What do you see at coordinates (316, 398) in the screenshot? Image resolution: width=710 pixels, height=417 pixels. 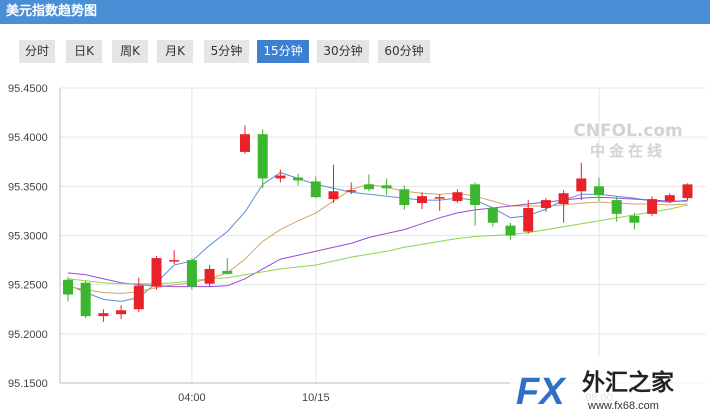 I see `x-tick-label: 10/15` at bounding box center [316, 398].